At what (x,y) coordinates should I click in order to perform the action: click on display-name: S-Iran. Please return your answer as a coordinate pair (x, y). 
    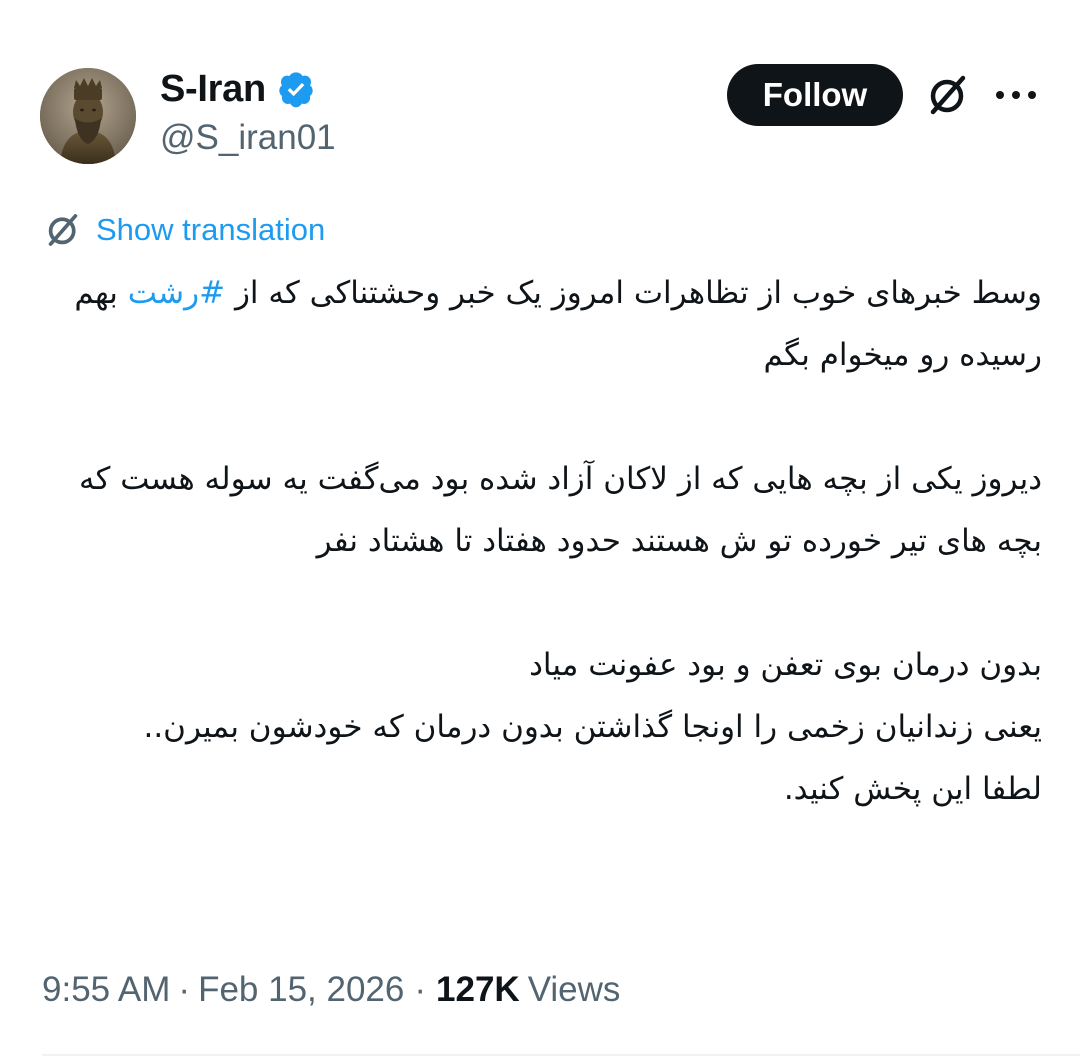
    Looking at the image, I should click on (213, 89).